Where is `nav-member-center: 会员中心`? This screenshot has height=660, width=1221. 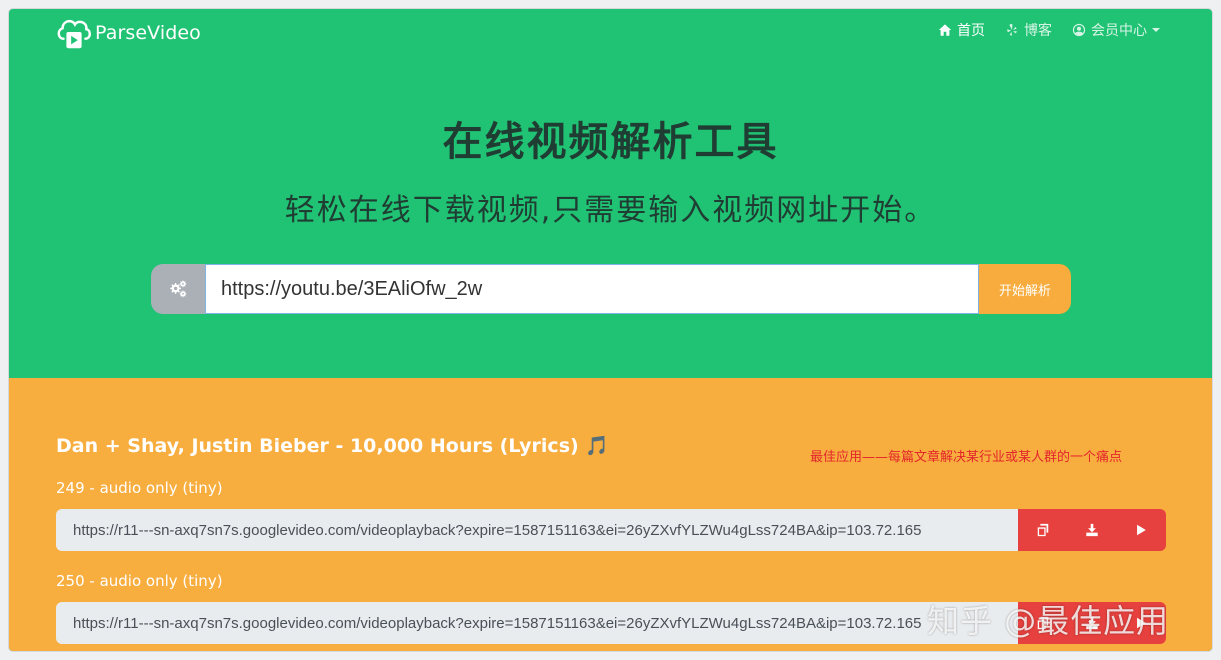
nav-member-center: 会员中心 is located at coordinates (1116, 30).